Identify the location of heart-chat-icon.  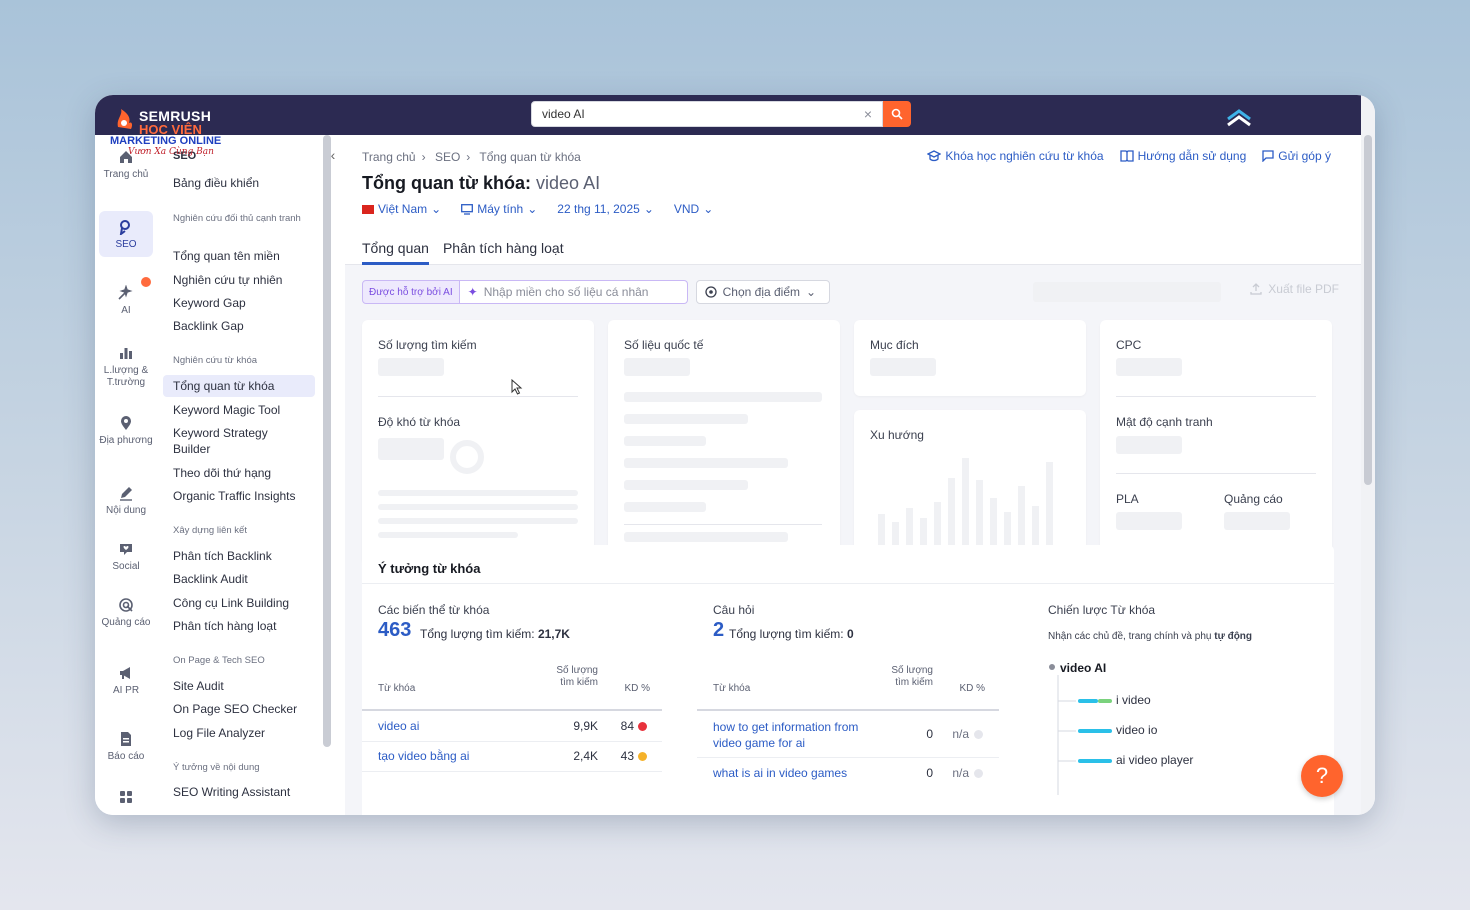
(126, 549).